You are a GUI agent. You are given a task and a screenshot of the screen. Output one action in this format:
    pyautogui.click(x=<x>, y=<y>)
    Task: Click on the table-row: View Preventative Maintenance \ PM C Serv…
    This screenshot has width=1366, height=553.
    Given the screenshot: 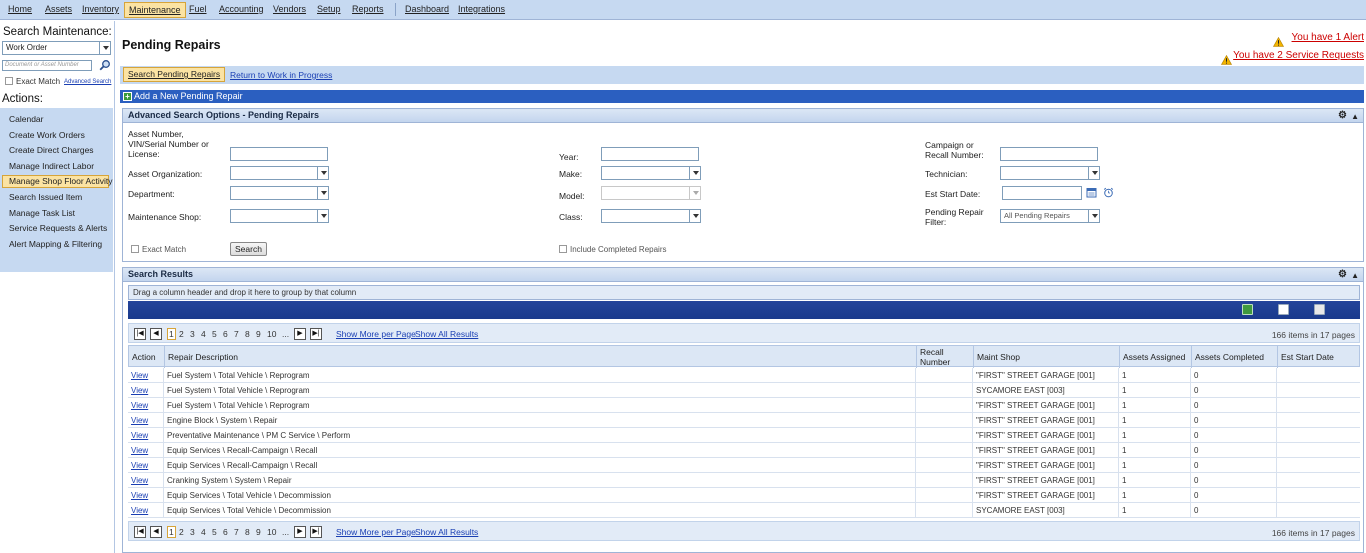 What is the action you would take?
    pyautogui.click(x=744, y=435)
    